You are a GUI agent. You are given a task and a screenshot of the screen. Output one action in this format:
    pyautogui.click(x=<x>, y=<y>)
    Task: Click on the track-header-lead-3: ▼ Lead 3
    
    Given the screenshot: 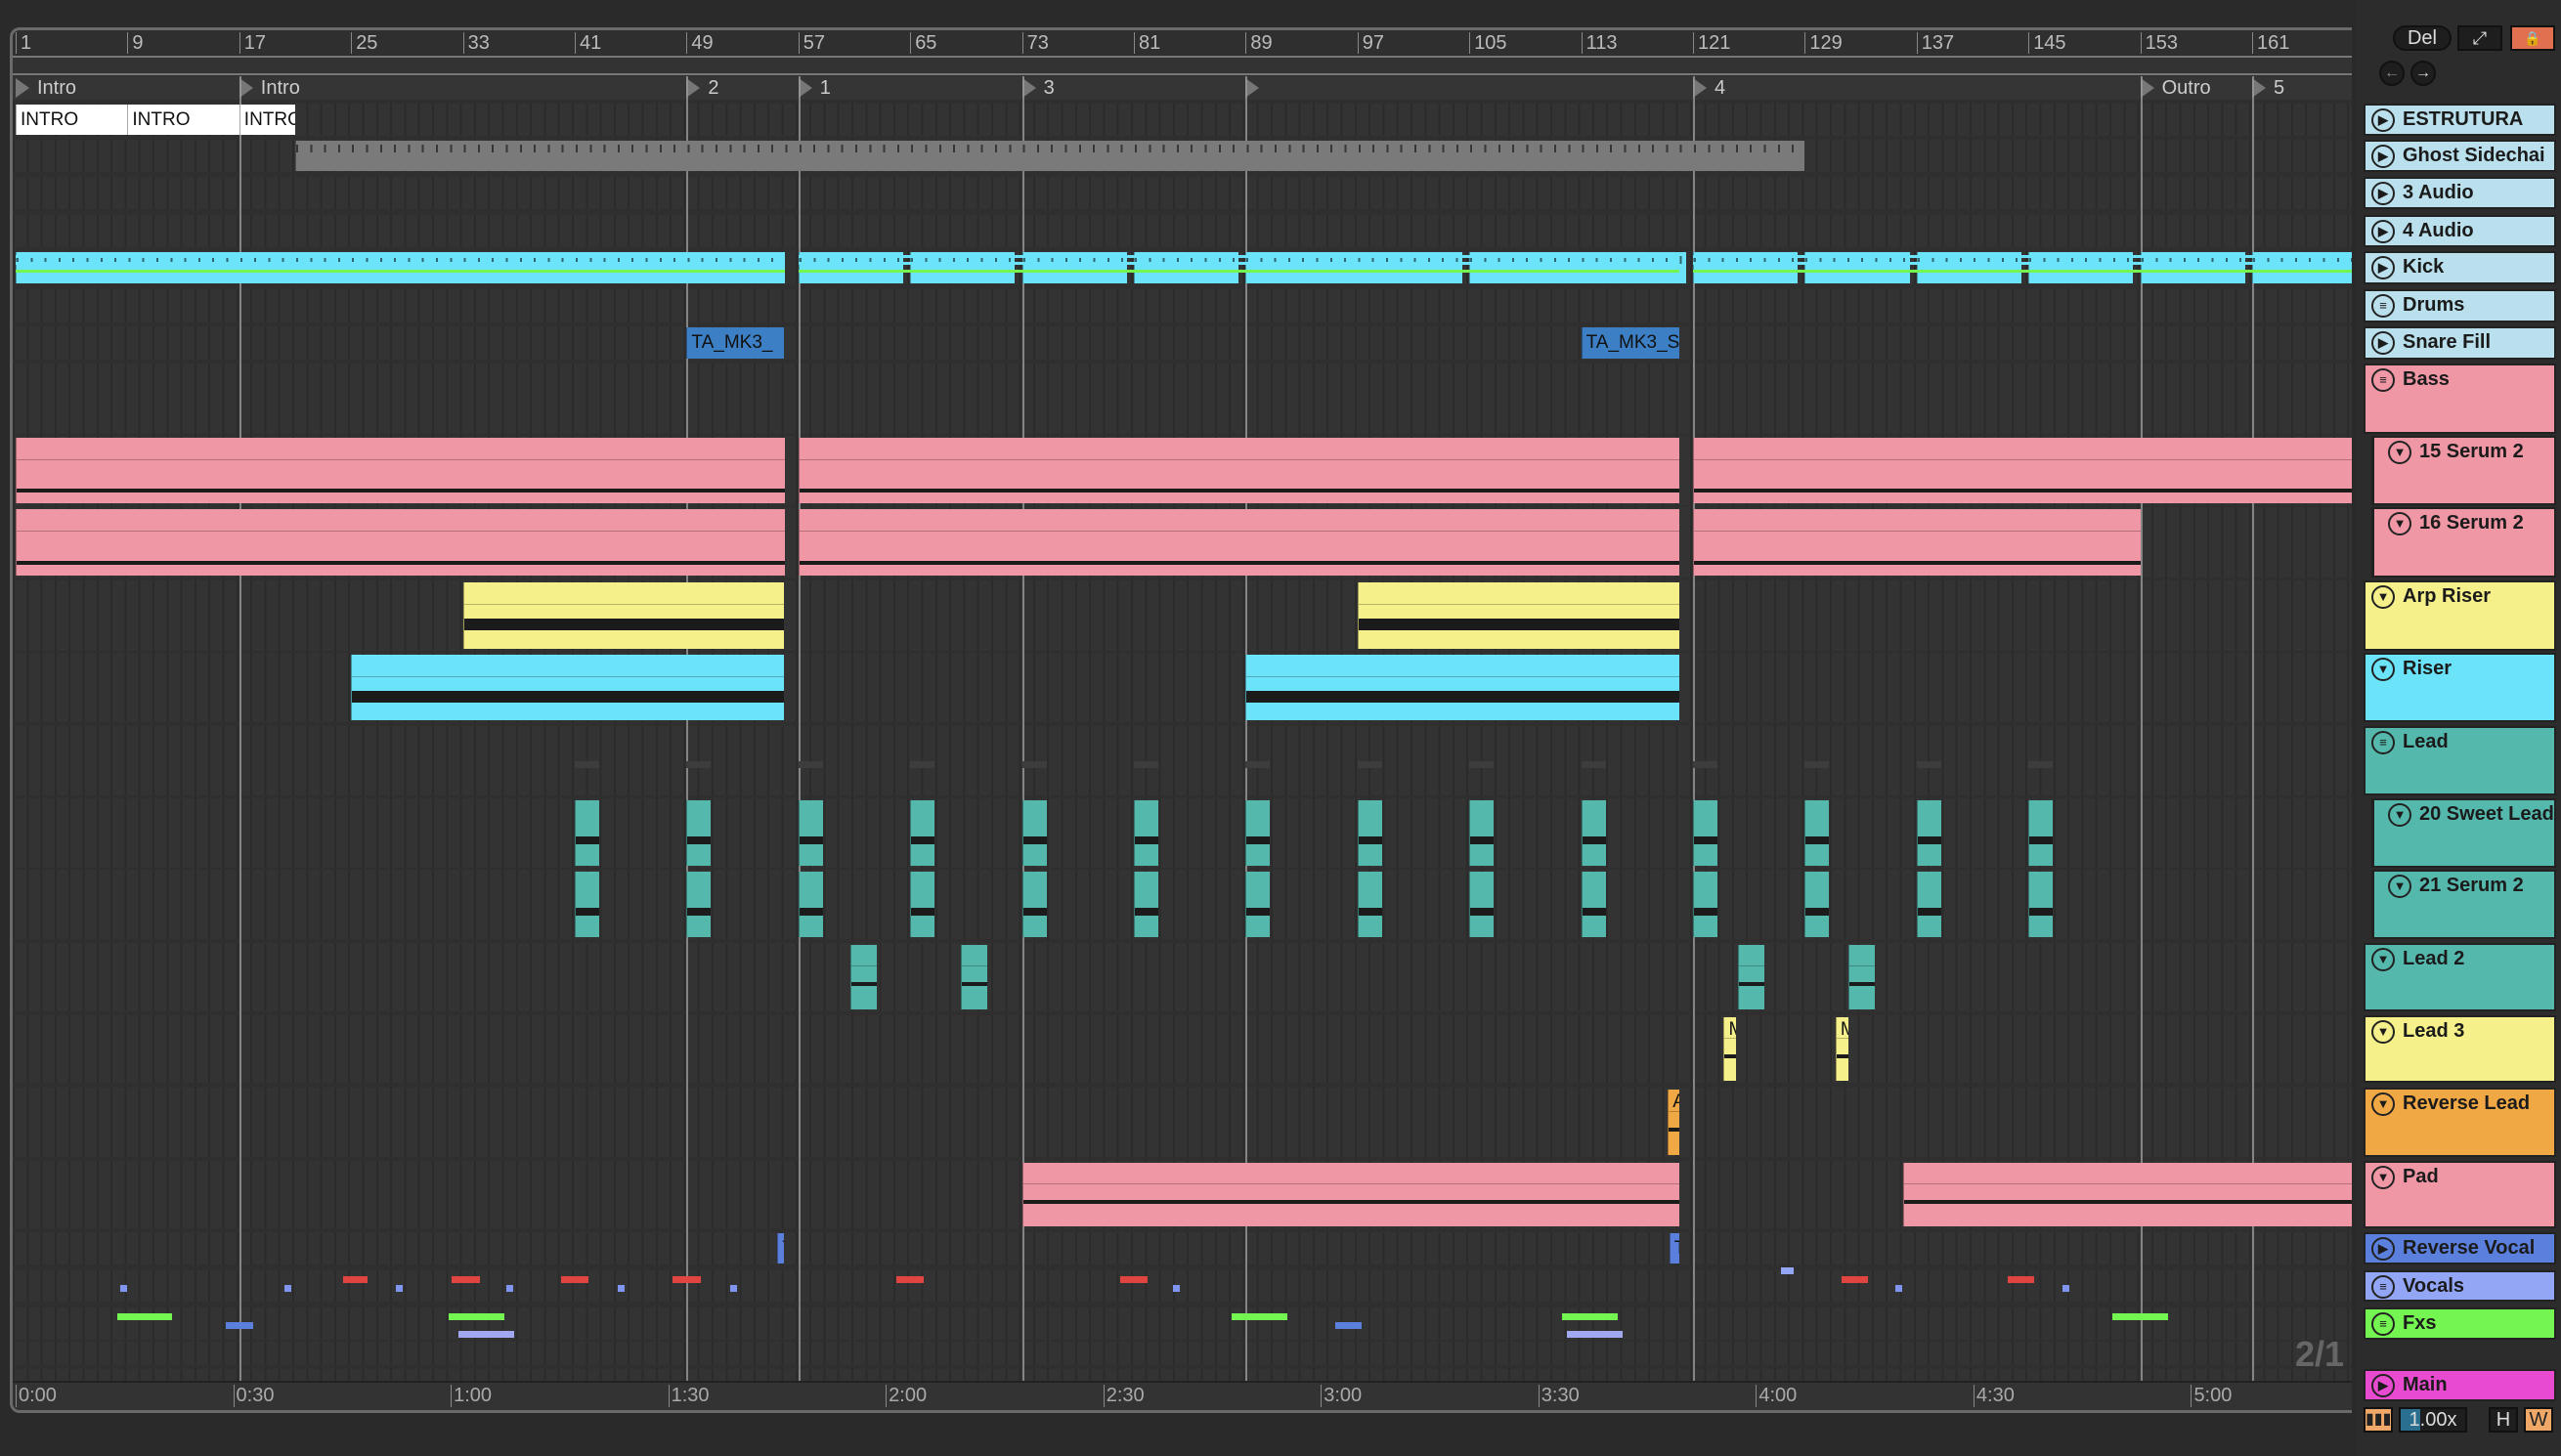 What is the action you would take?
    pyautogui.click(x=2460, y=1049)
    